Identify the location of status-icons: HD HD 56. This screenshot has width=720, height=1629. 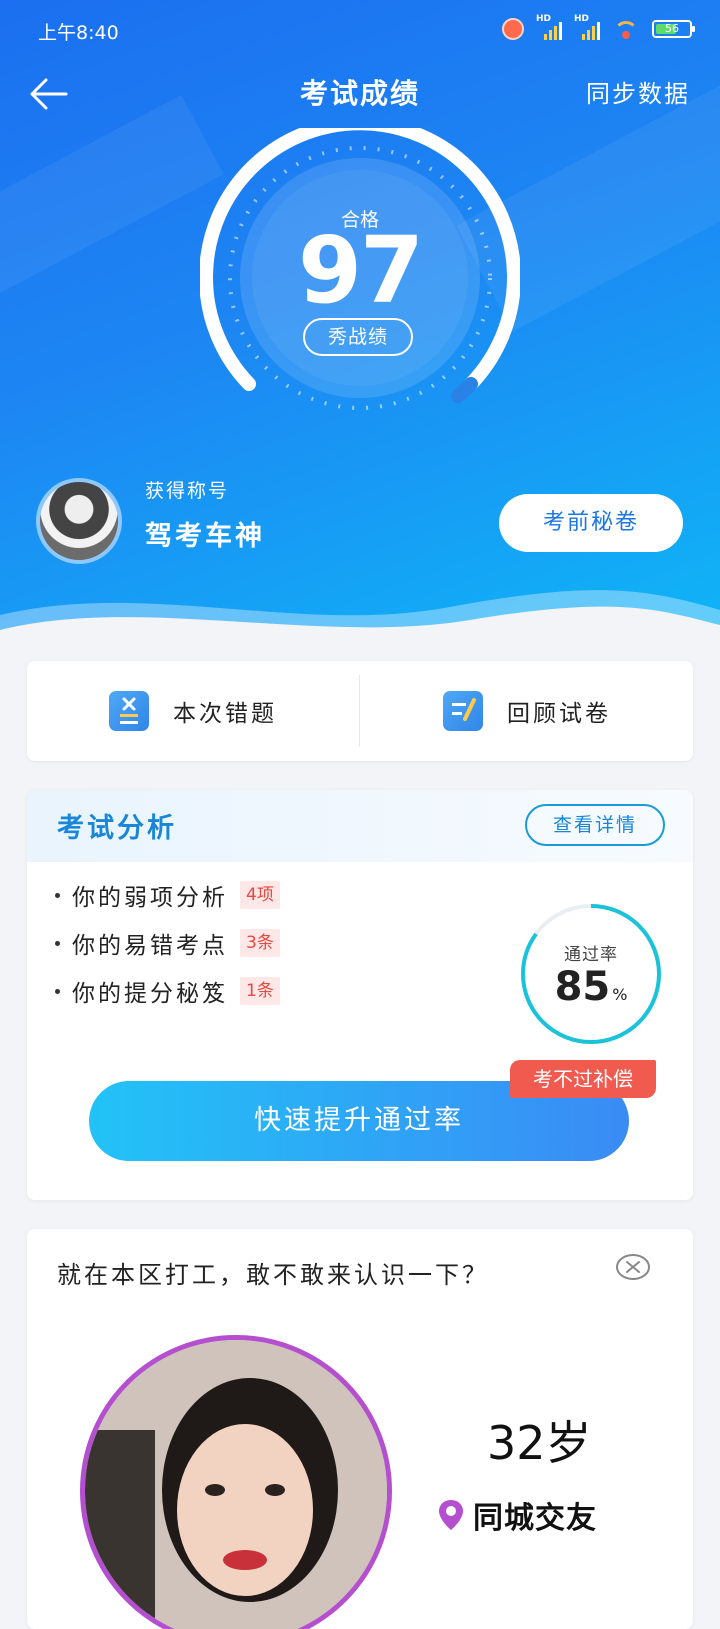
(598, 27).